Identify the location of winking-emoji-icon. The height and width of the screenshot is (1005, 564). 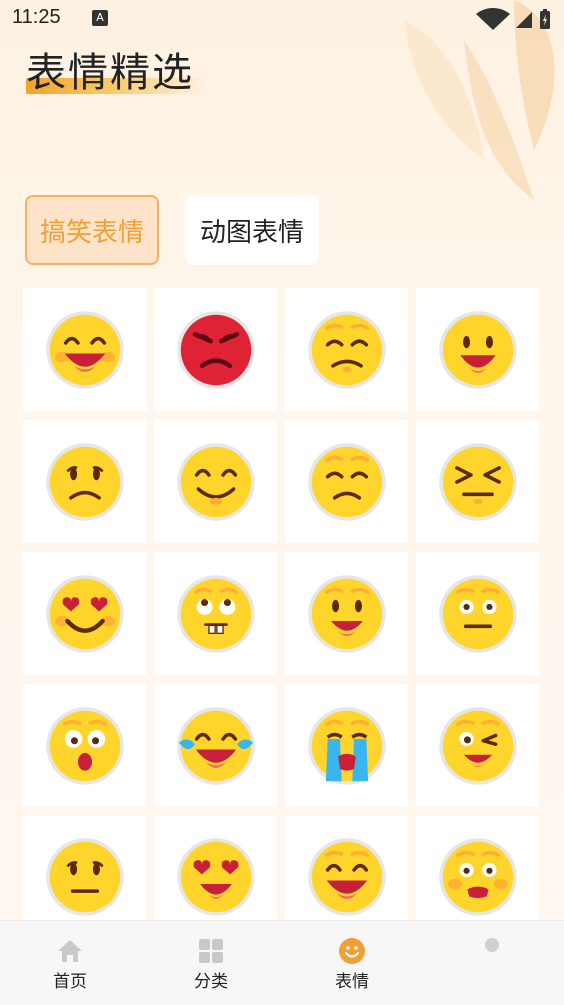
(478, 746).